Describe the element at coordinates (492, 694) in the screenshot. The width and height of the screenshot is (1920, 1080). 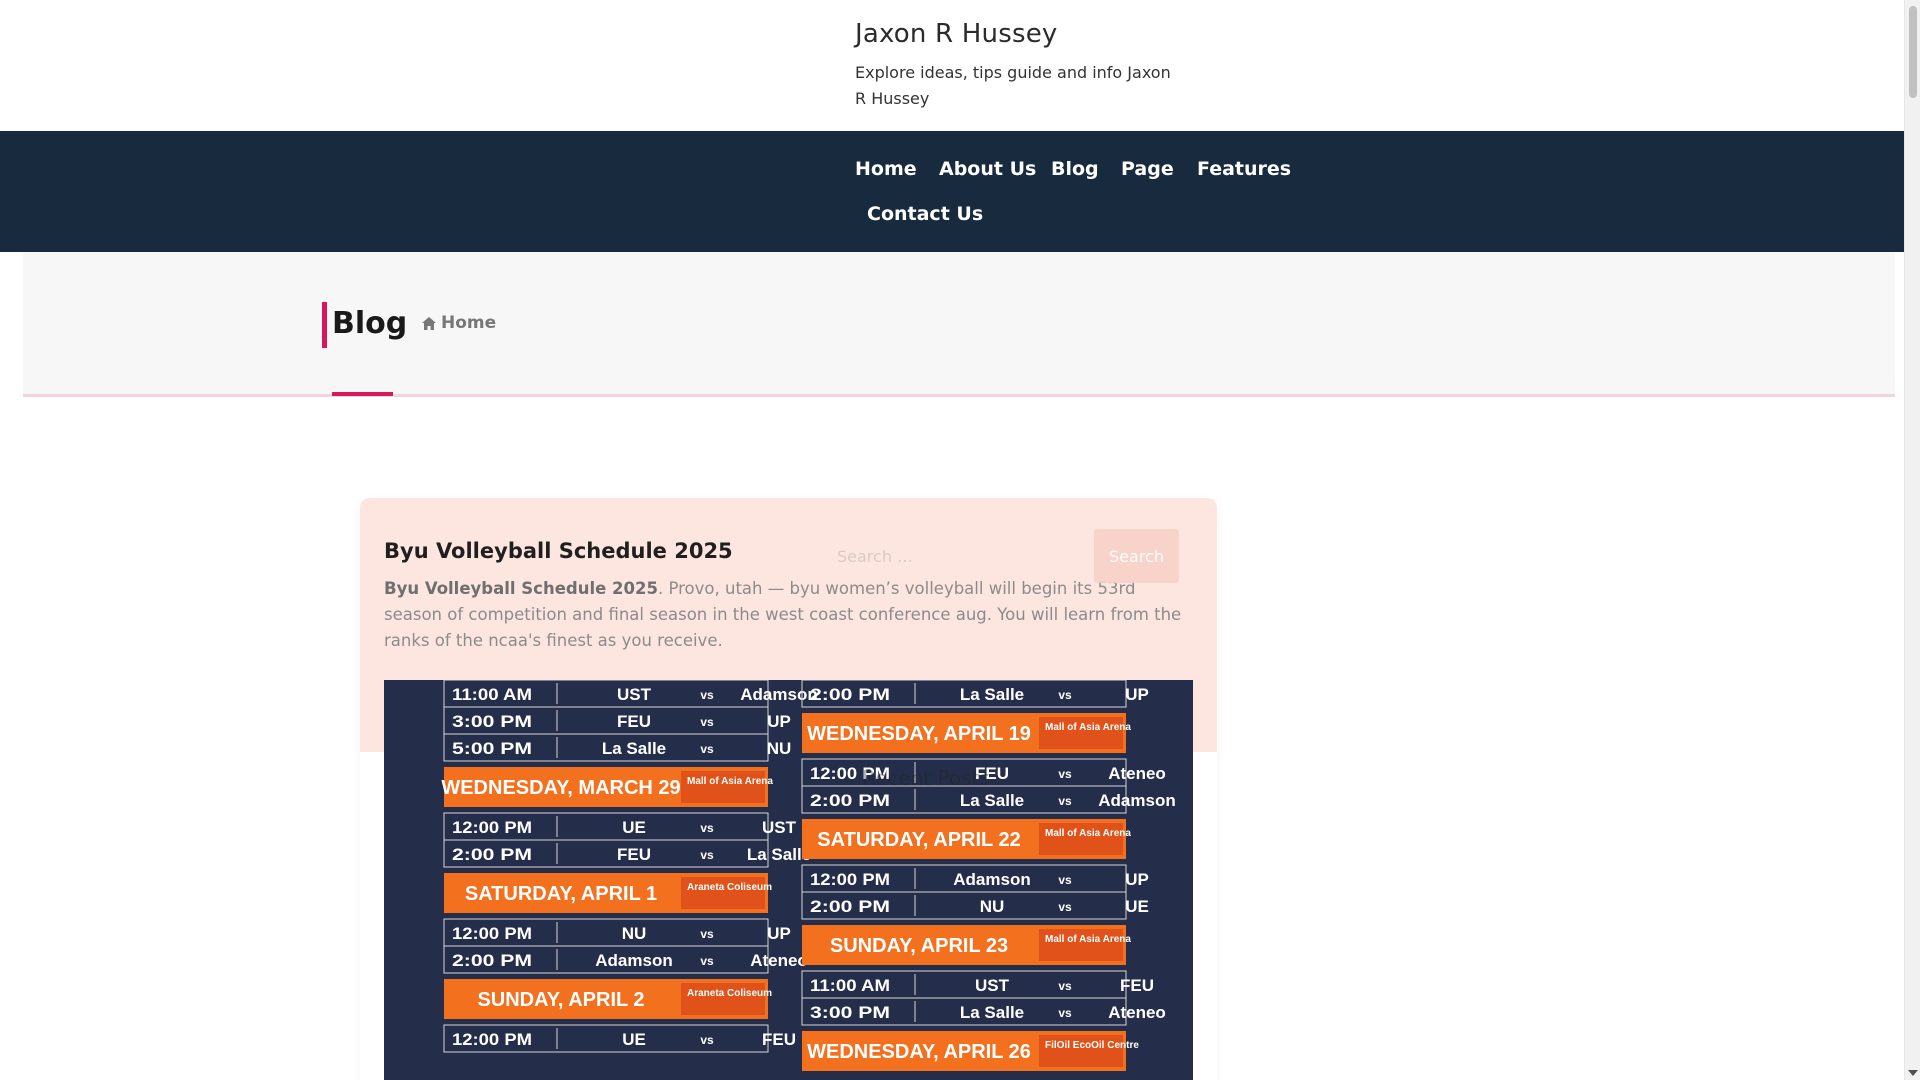
I see `schedule-left-game-time: 11:00 AM` at that location.